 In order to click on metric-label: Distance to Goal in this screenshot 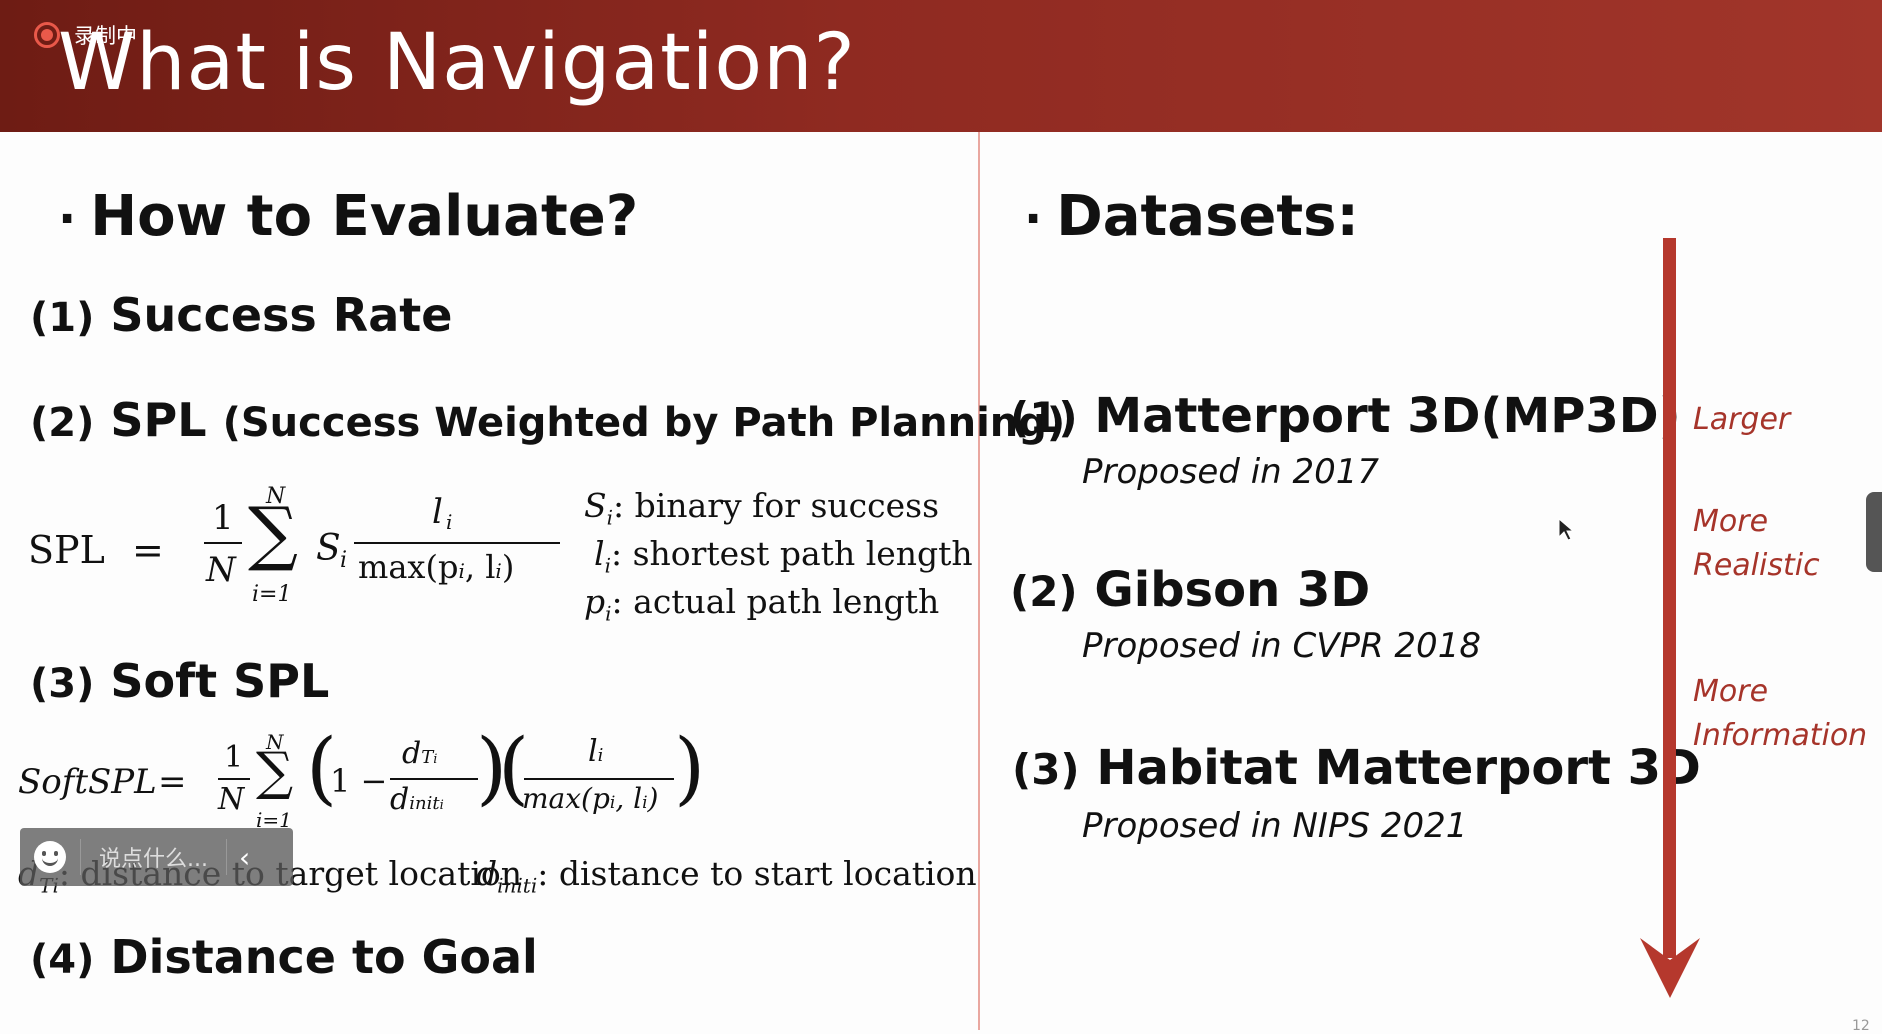, I will do `click(324, 957)`.